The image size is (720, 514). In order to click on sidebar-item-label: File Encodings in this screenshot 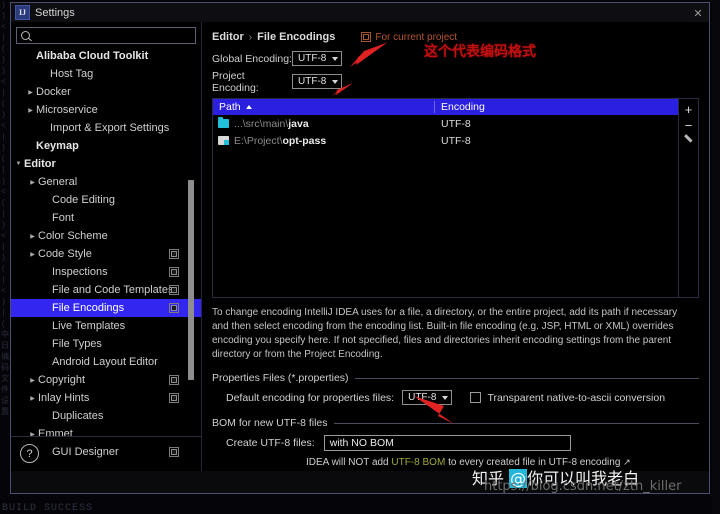, I will do `click(88, 308)`.